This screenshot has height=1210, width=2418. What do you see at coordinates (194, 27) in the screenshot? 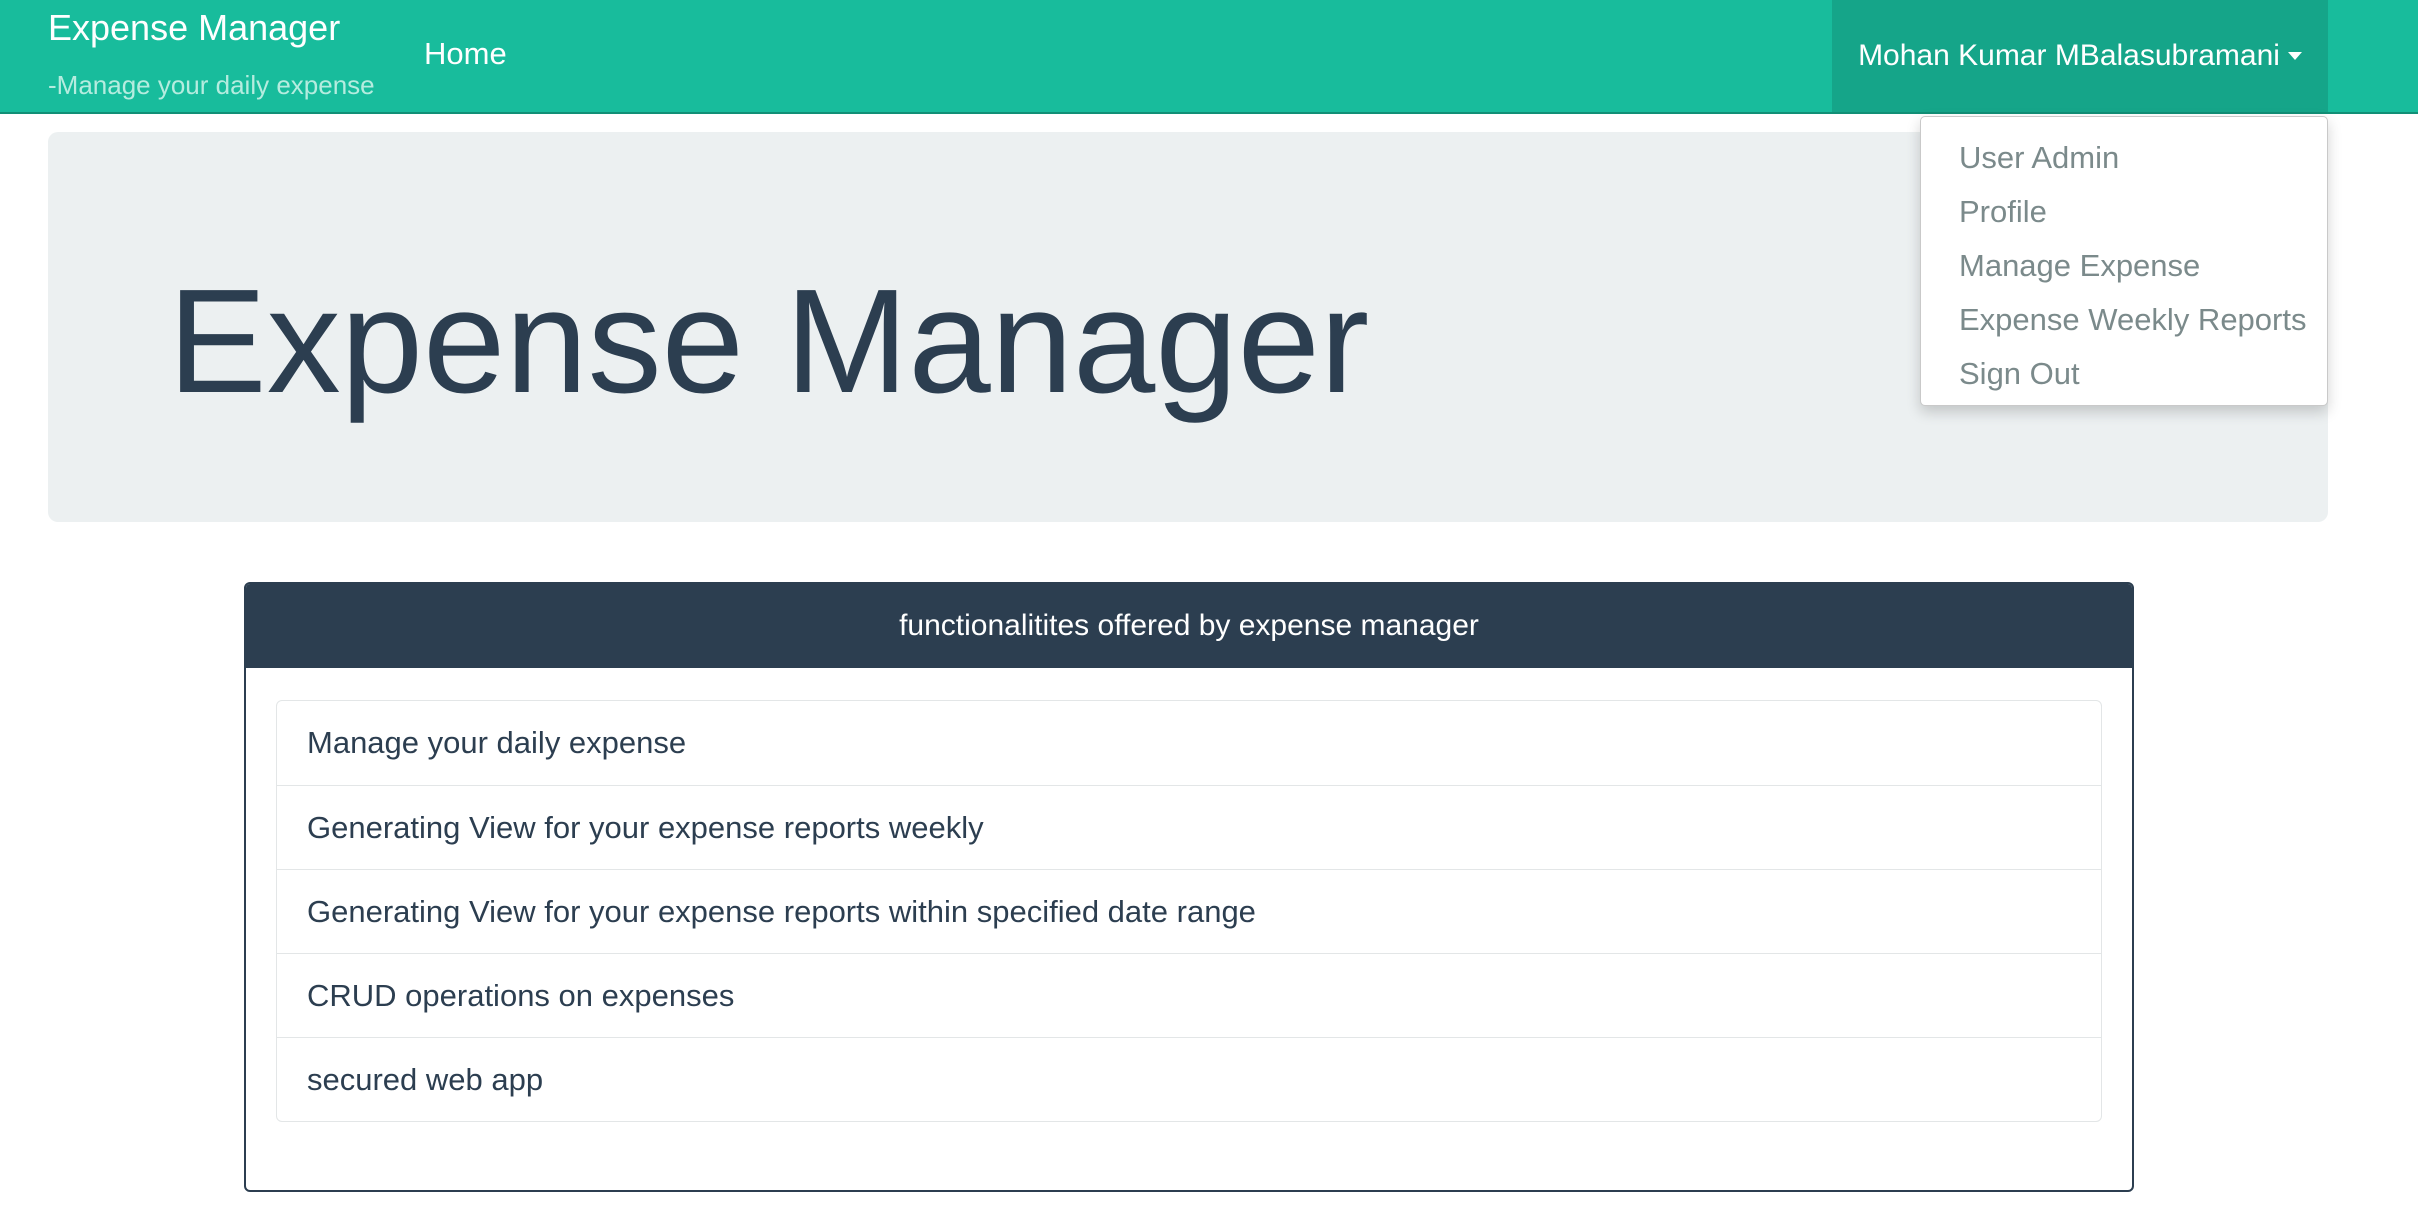
I see `brand-title: Expense Manager` at bounding box center [194, 27].